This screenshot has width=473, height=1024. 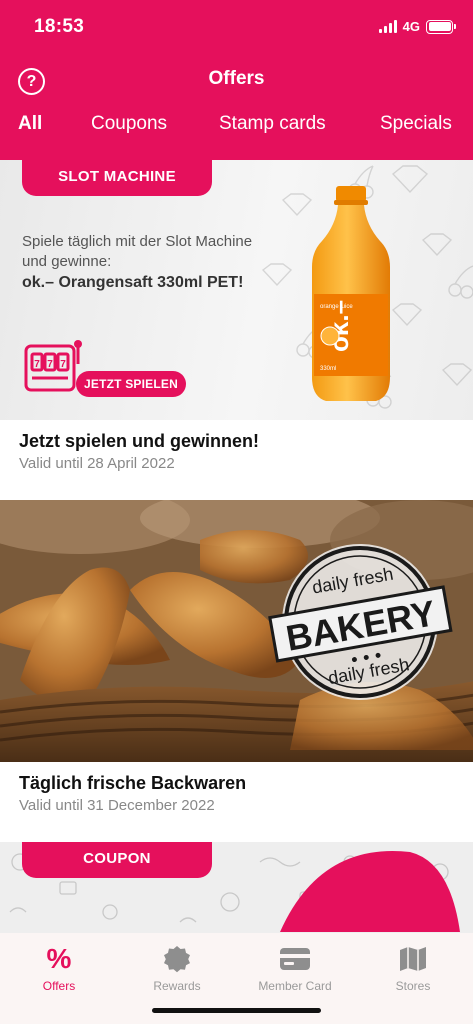 What do you see at coordinates (295, 986) in the screenshot?
I see `nav-member-card-label: Member Card` at bounding box center [295, 986].